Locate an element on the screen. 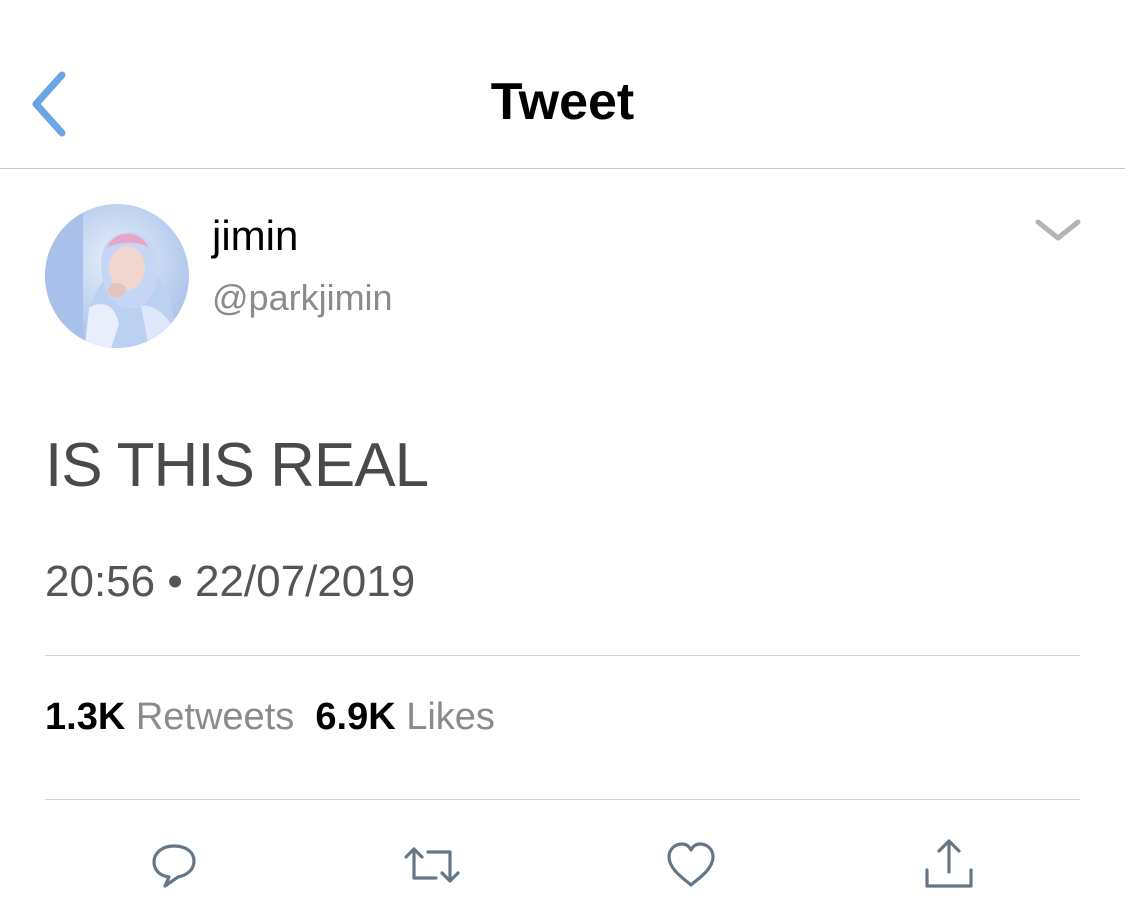 This screenshot has height=924, width=1125. more-options-button is located at coordinates (1058, 230).